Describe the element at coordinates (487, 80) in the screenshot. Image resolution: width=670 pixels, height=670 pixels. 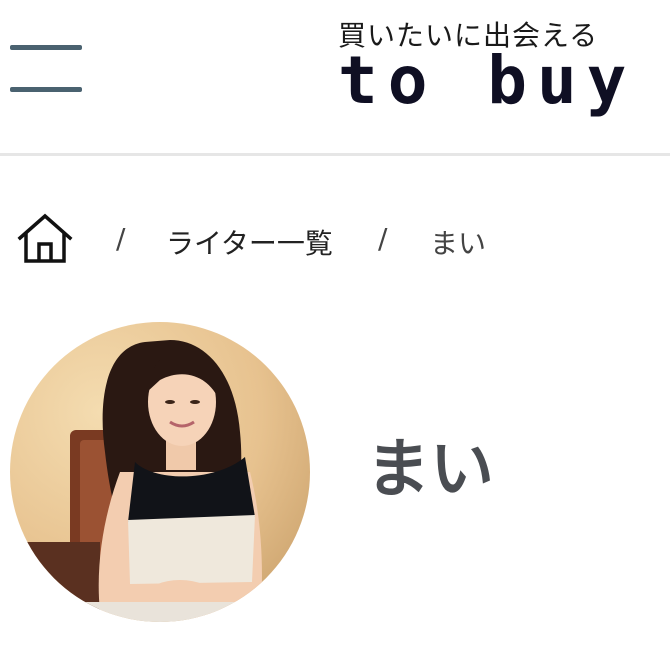
I see `logo-wordmark: to buy` at that location.